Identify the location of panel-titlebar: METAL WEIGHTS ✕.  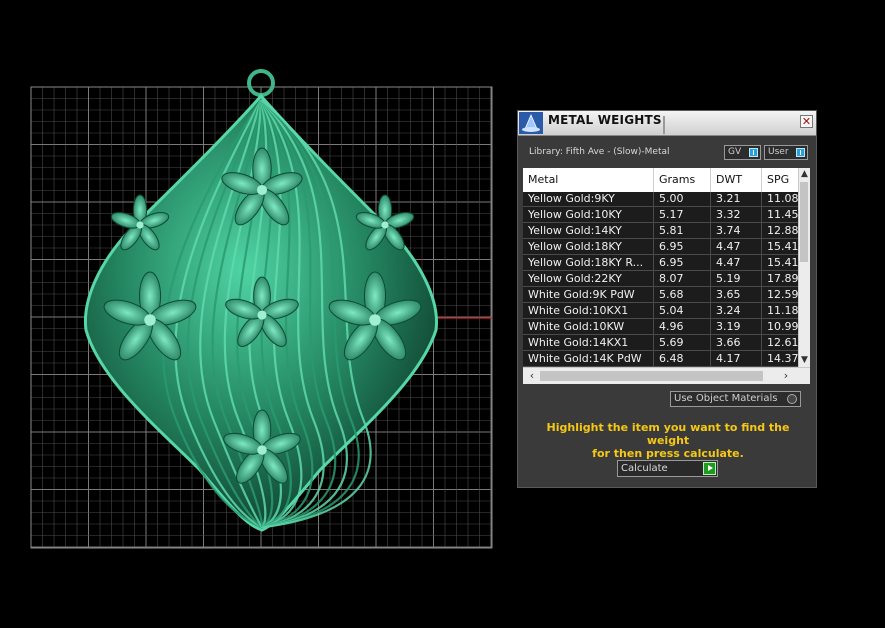
(667, 123).